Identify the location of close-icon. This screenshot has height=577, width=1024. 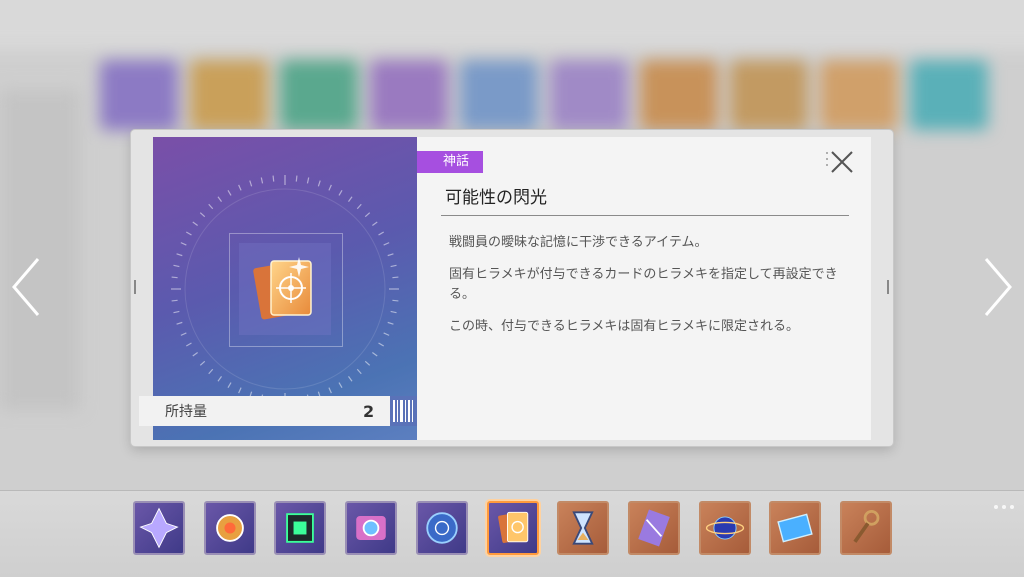
(840, 162).